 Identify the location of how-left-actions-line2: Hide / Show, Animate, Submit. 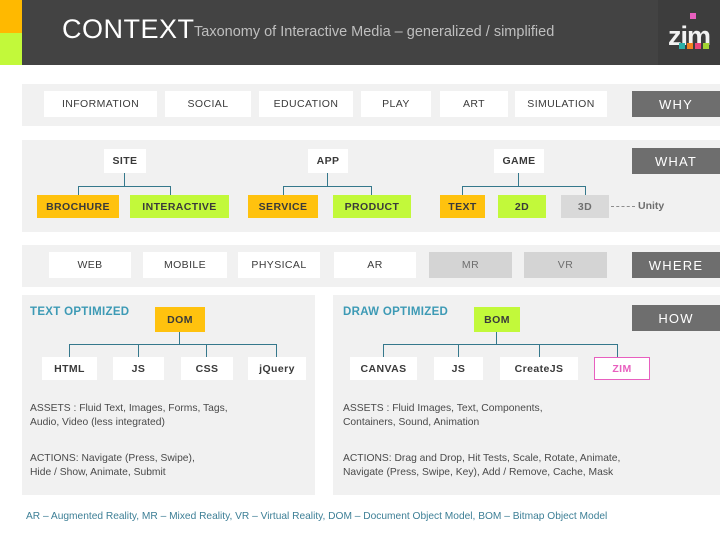
(98, 472).